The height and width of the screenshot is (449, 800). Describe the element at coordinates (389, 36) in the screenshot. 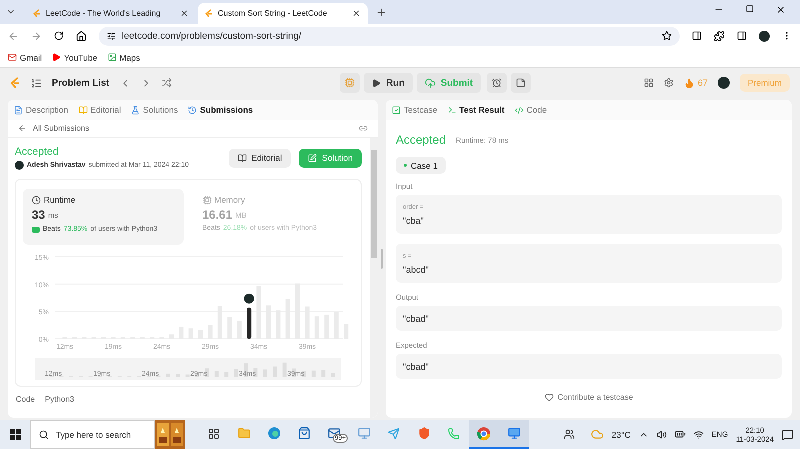

I see `address-bar: leetcode.com/problems/custom-sort-string/` at that location.